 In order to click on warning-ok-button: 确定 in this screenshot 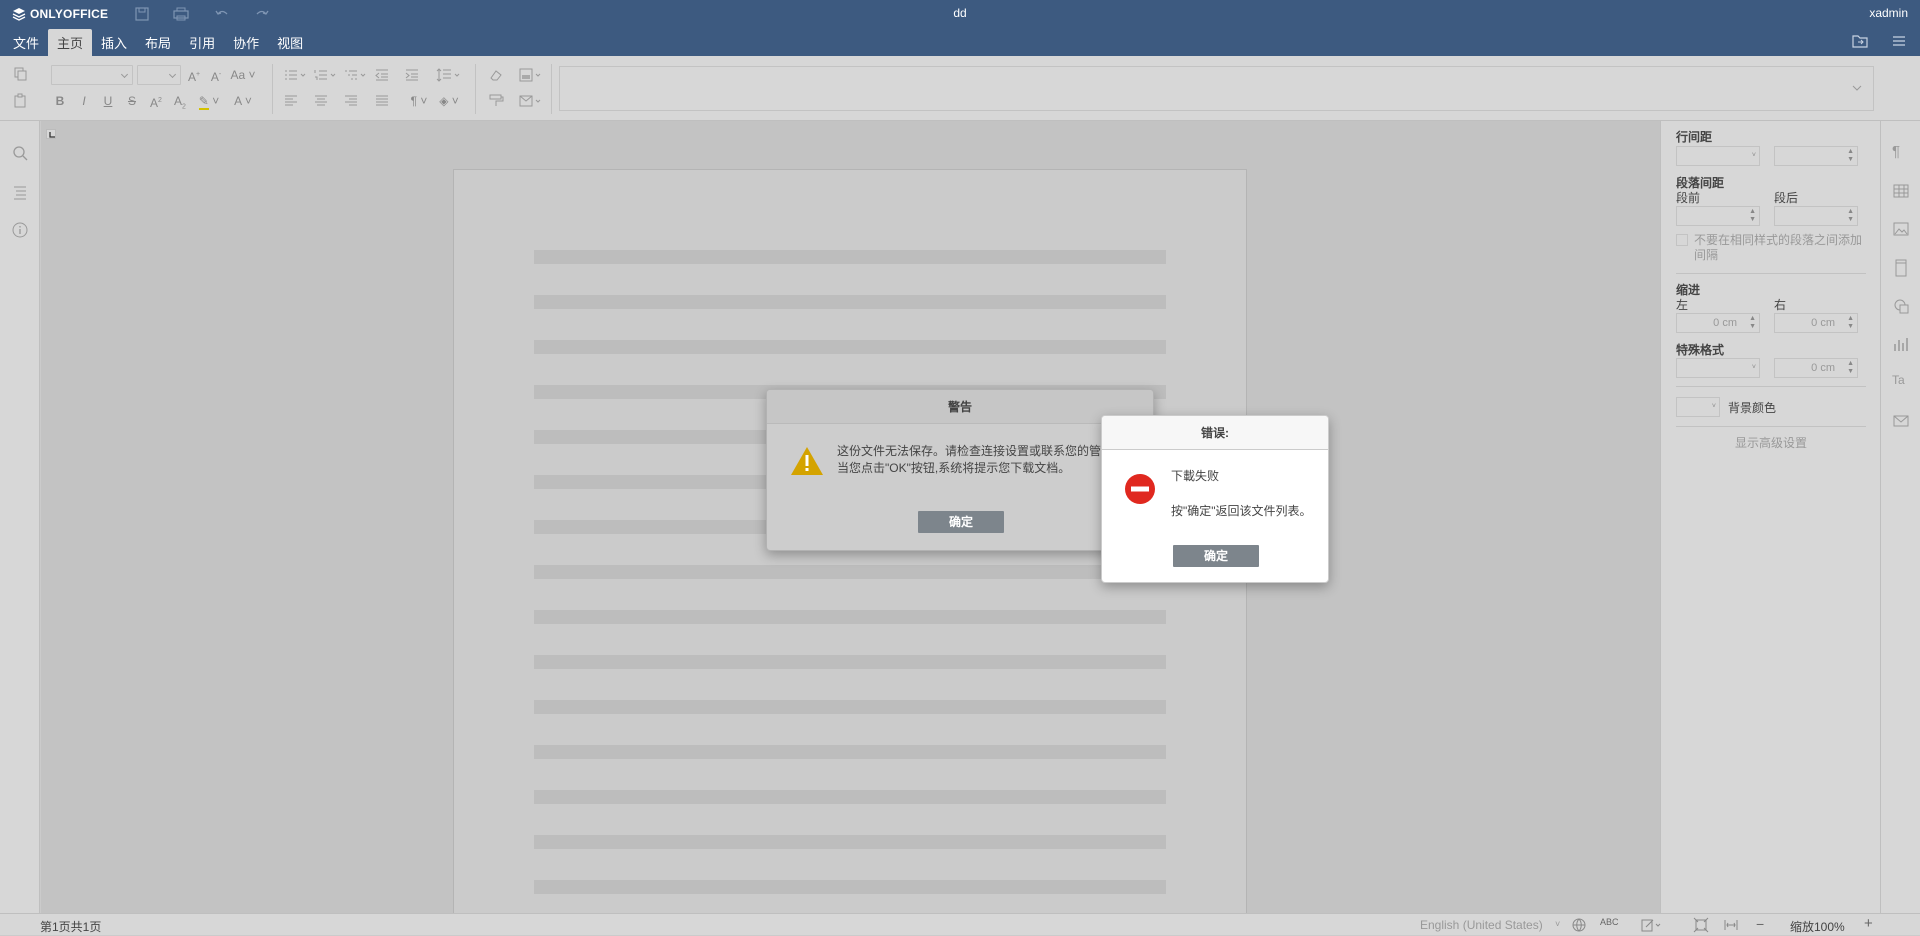, I will do `click(961, 522)`.